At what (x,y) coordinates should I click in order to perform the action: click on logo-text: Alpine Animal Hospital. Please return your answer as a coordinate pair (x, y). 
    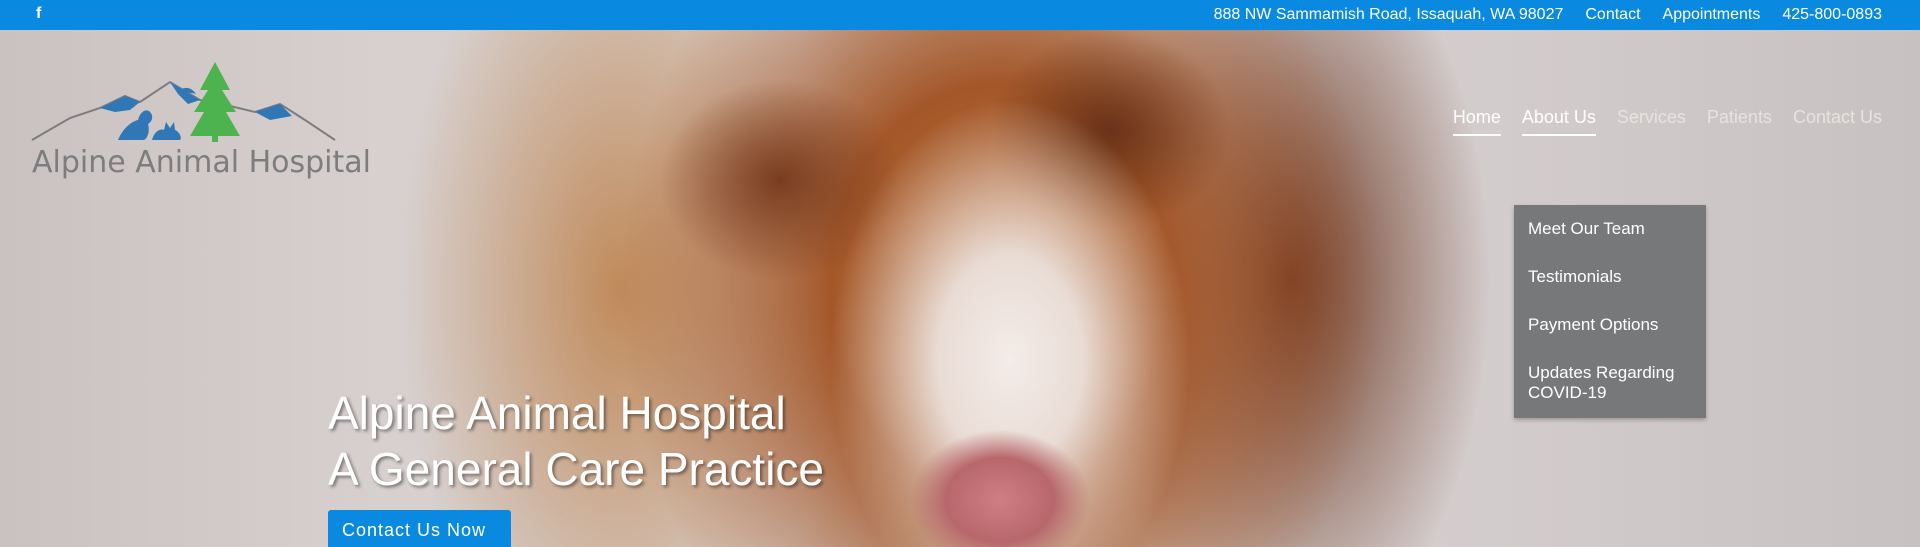
    Looking at the image, I should click on (201, 162).